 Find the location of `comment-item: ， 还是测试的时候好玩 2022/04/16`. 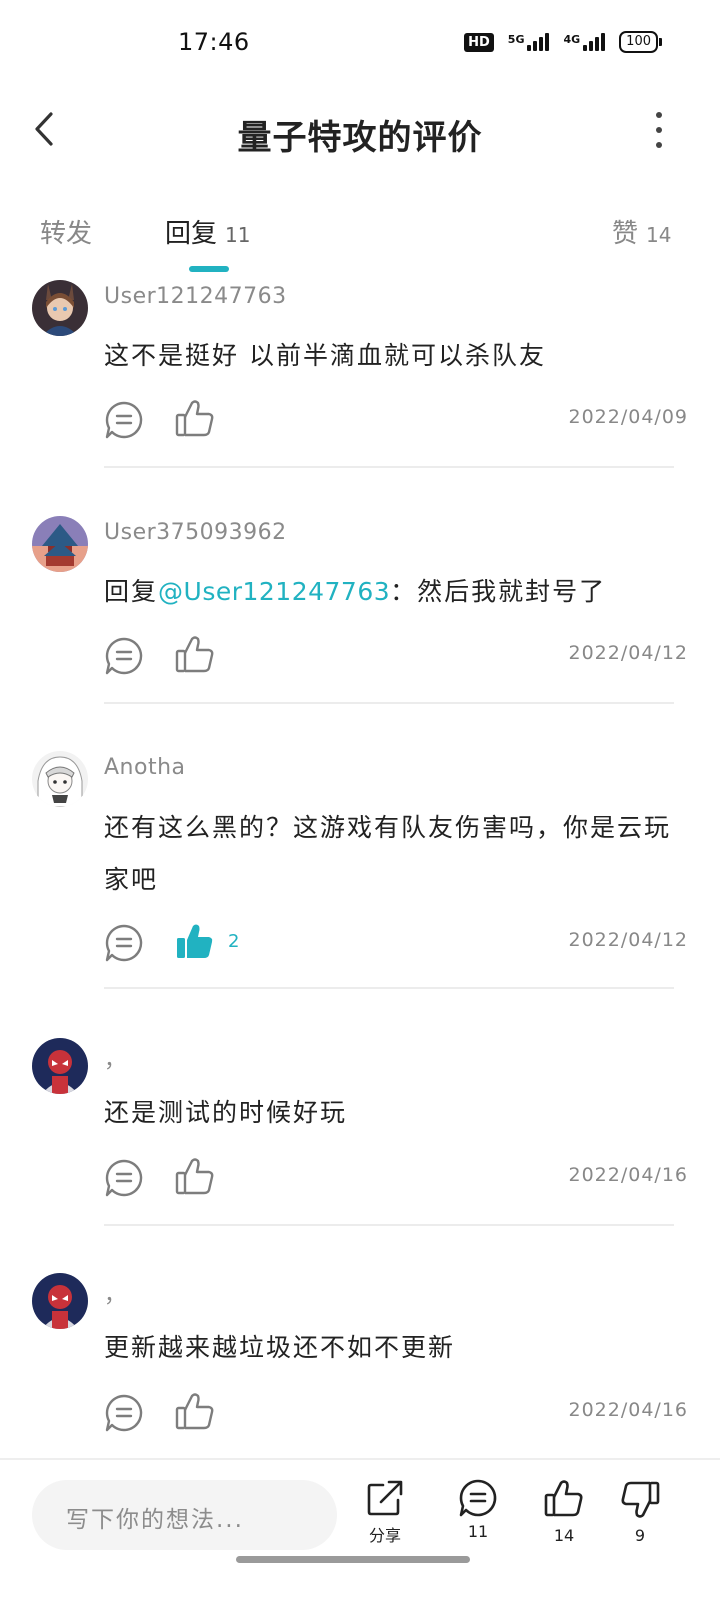

comment-item: ， 还是测试的时候好玩 2022/04/16 is located at coordinates (360, 1133).